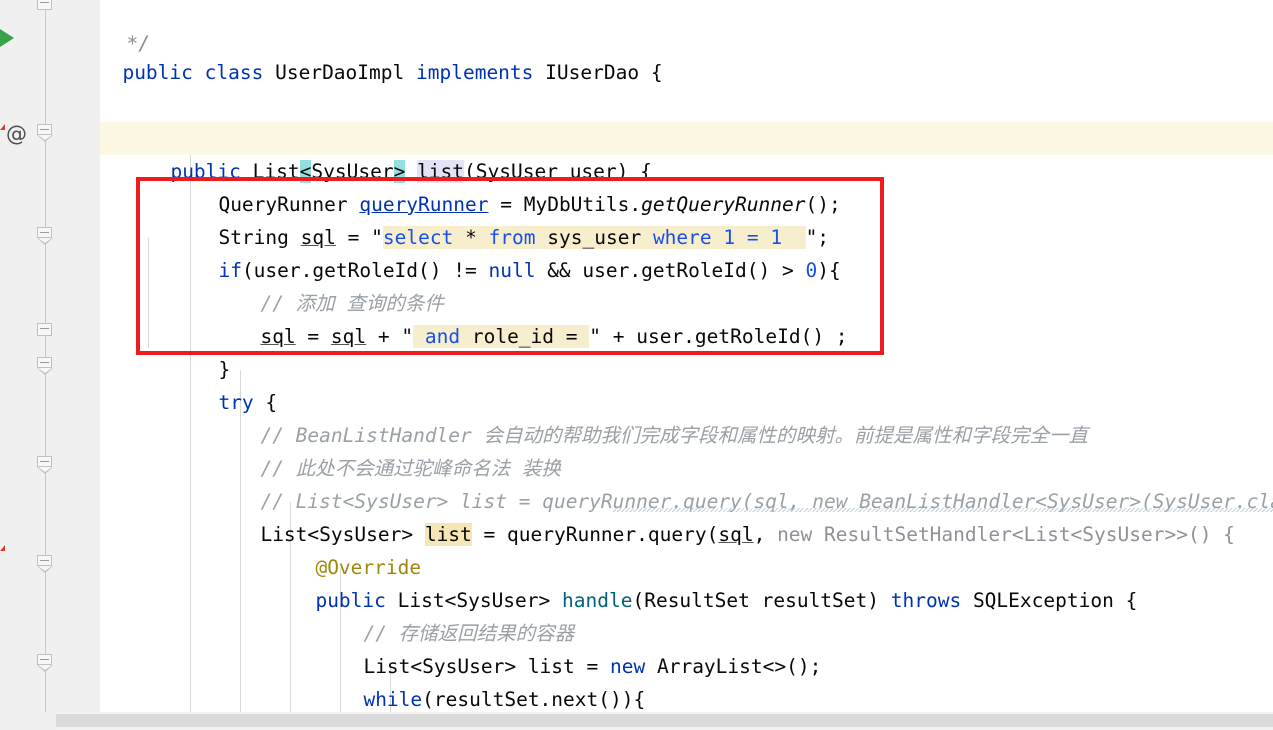 This screenshot has width=1273, height=730. Describe the element at coordinates (212, 383) in the screenshot. I see `code-line: try {` at that location.